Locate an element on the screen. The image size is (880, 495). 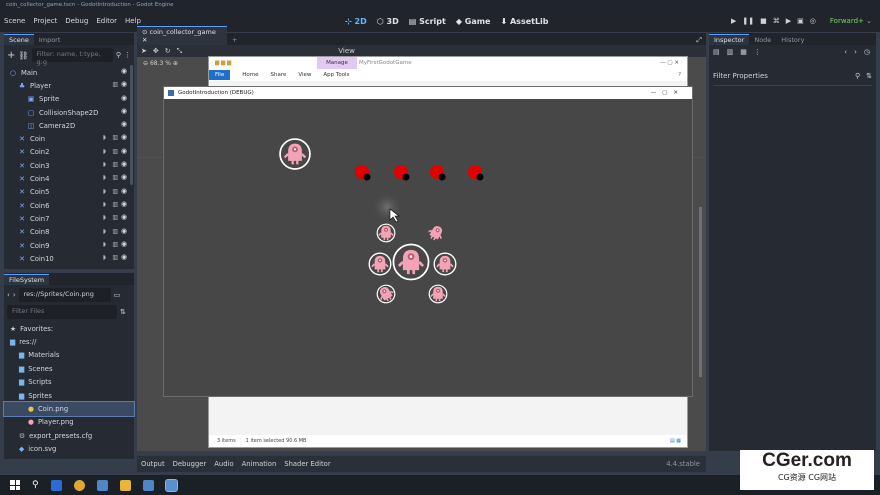
search-icon: ⚲ is located at coordinates (35, 485).